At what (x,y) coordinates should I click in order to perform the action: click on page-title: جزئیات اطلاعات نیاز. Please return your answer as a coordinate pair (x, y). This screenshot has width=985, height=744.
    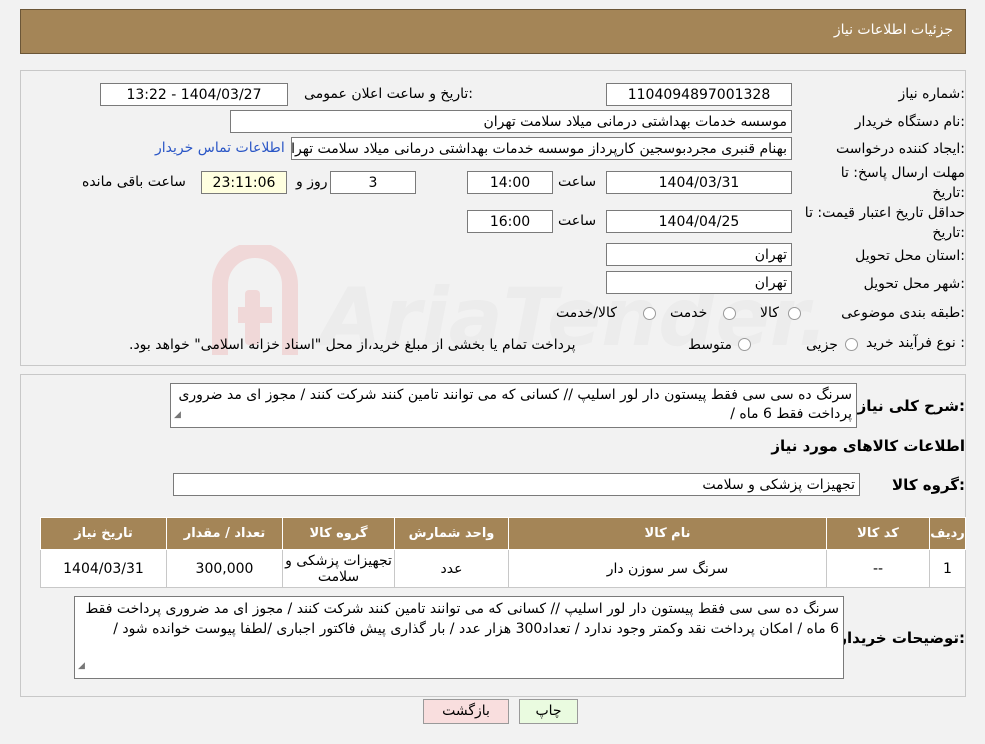
    Looking at the image, I should click on (893, 30).